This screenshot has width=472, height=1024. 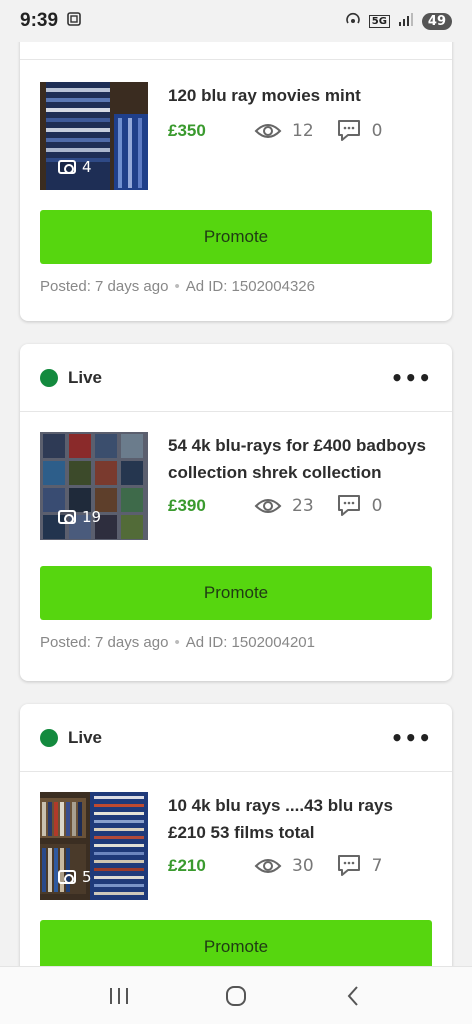 What do you see at coordinates (177, 642) in the screenshot?
I see `listing-meta: Posted: 7 days ago • Ad ID: 1502004201` at bounding box center [177, 642].